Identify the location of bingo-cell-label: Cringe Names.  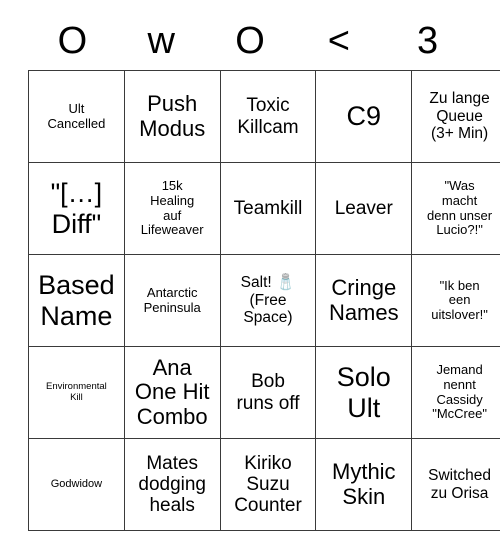
(363, 299).